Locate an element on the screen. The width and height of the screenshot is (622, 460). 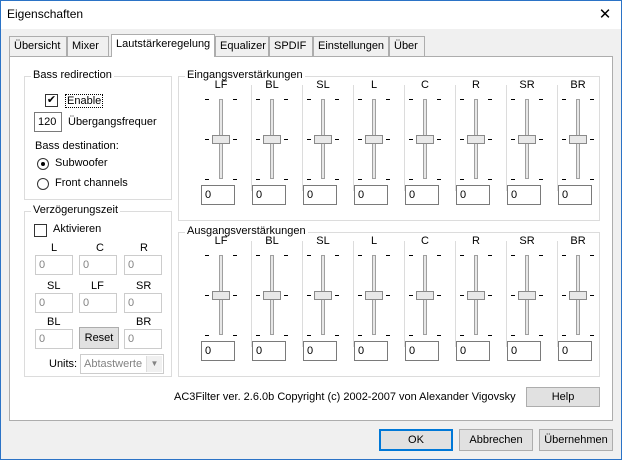
delay-input-sr: 0 is located at coordinates (143, 303).